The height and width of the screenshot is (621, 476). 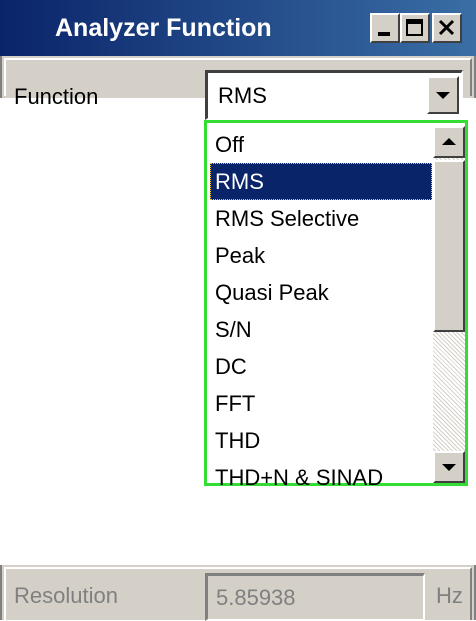 I want to click on scroll-thumb, so click(x=449, y=246).